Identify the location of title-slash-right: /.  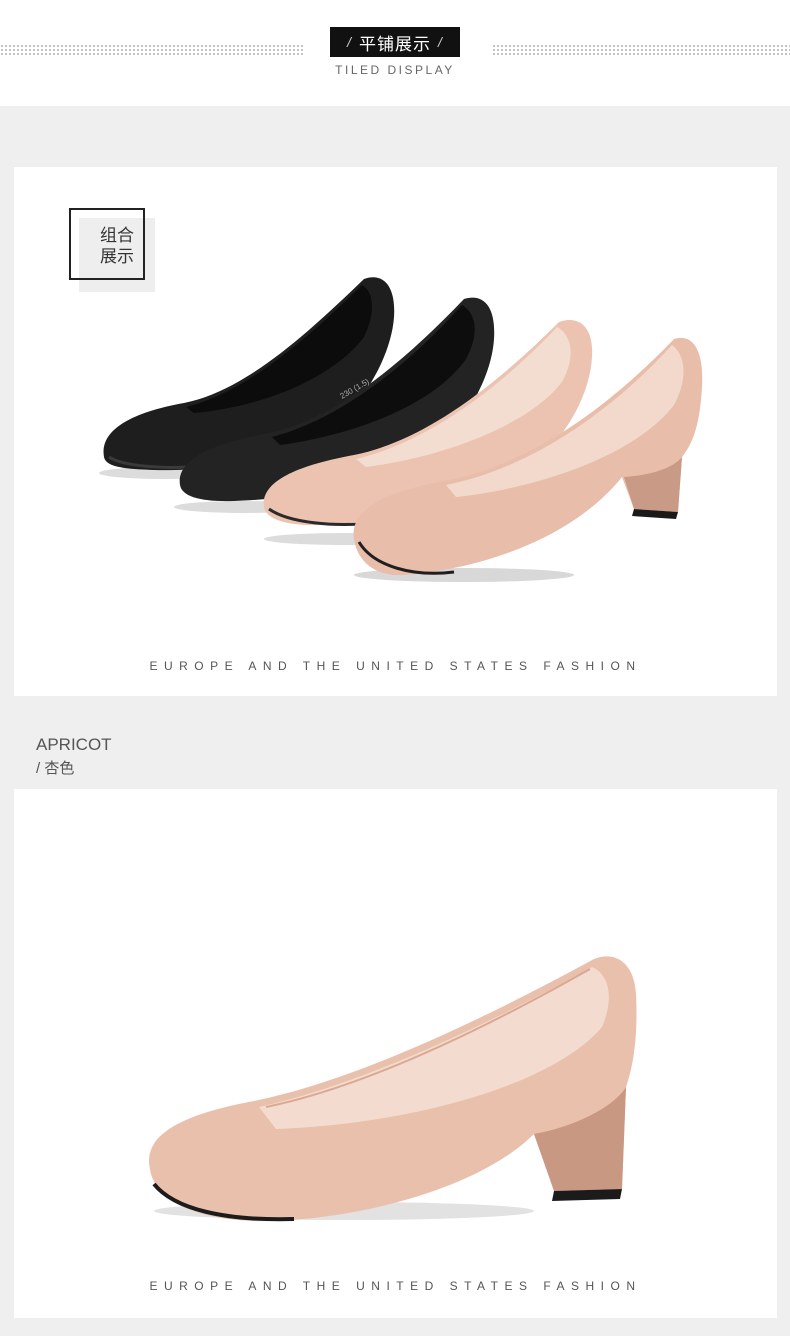
(440, 42).